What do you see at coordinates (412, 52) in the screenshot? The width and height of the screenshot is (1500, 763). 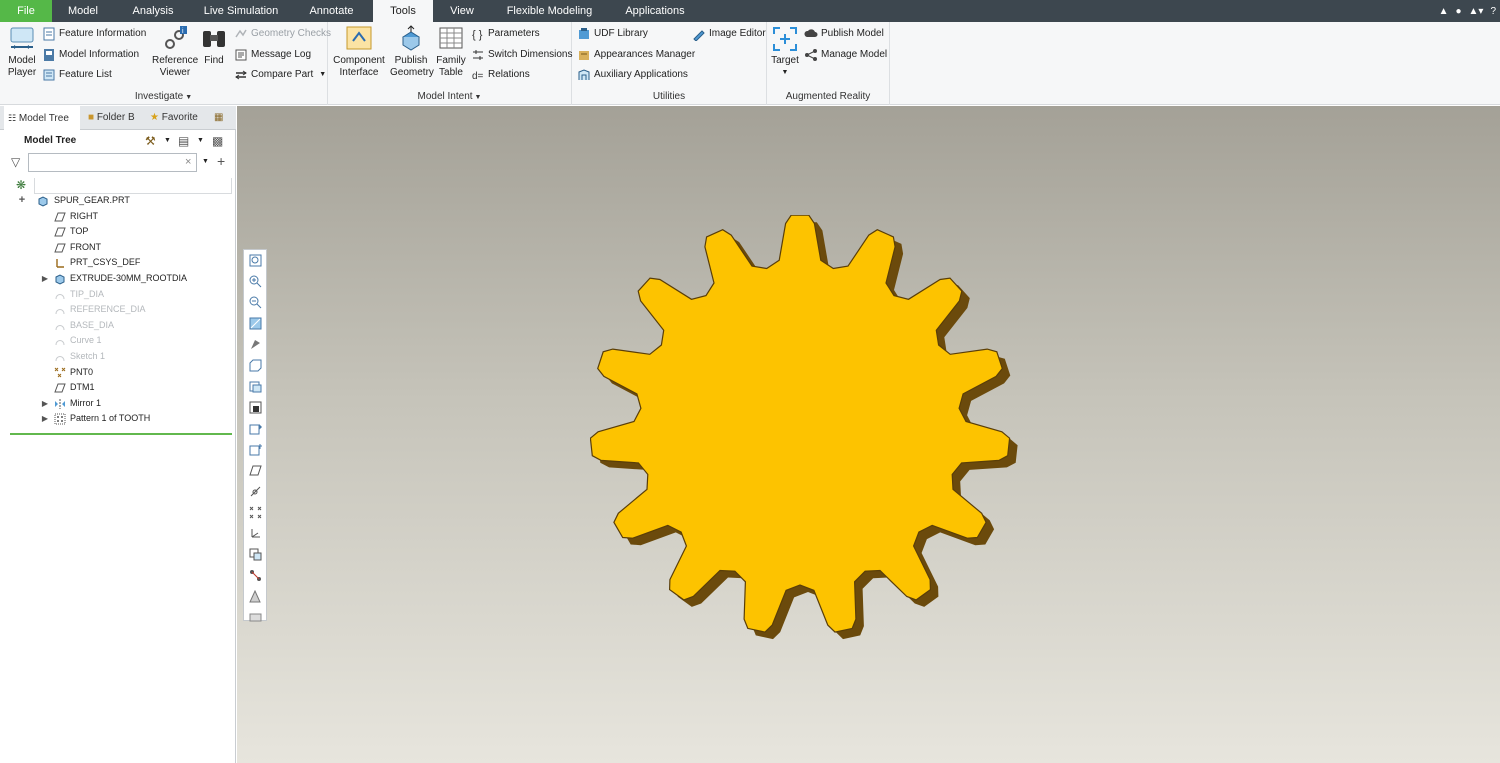 I see `publish-geometry-button: Publish Geometry` at bounding box center [412, 52].